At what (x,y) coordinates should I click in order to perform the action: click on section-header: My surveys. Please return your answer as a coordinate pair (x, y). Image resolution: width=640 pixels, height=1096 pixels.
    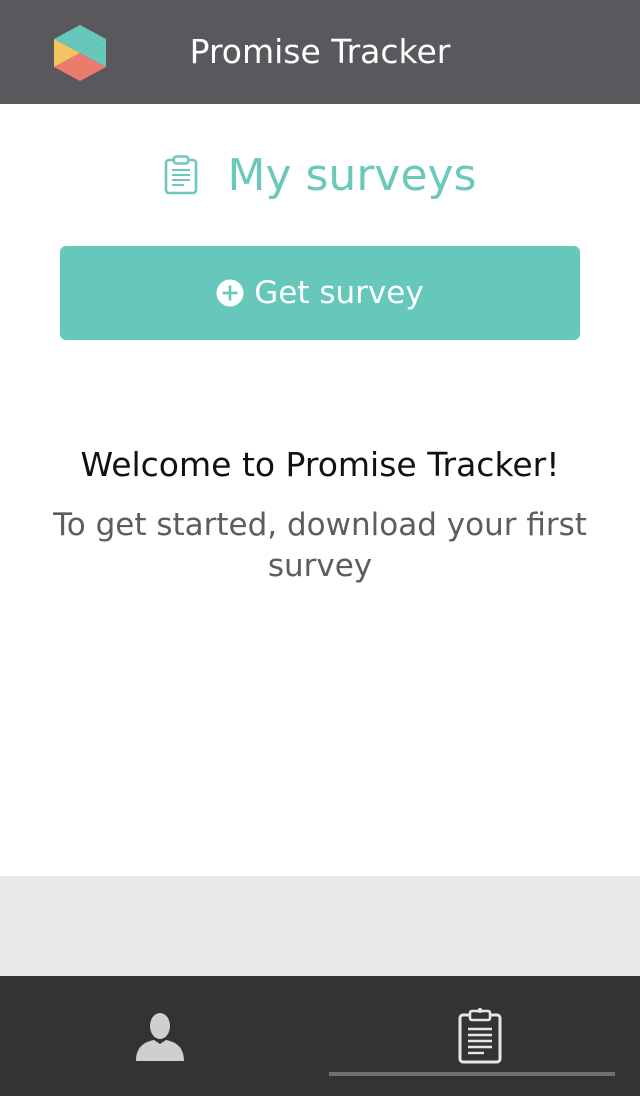
    Looking at the image, I should click on (320, 176).